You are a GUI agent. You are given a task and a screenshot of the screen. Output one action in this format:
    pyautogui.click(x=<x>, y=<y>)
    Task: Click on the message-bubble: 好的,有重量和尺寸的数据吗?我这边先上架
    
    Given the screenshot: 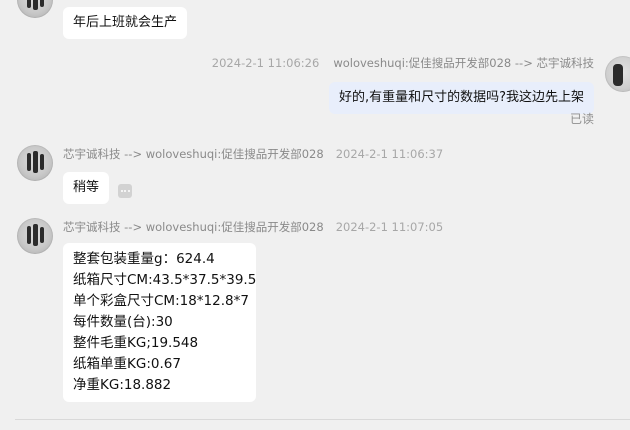 What is the action you would take?
    pyautogui.click(x=461, y=98)
    